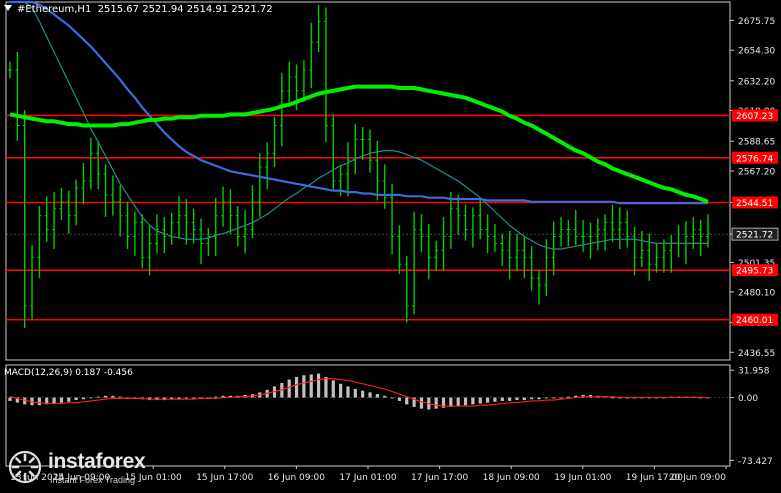 The width and height of the screenshot is (781, 493). Describe the element at coordinates (756, 173) in the screenshot. I see `y-axis-label: 2567.20` at that location.